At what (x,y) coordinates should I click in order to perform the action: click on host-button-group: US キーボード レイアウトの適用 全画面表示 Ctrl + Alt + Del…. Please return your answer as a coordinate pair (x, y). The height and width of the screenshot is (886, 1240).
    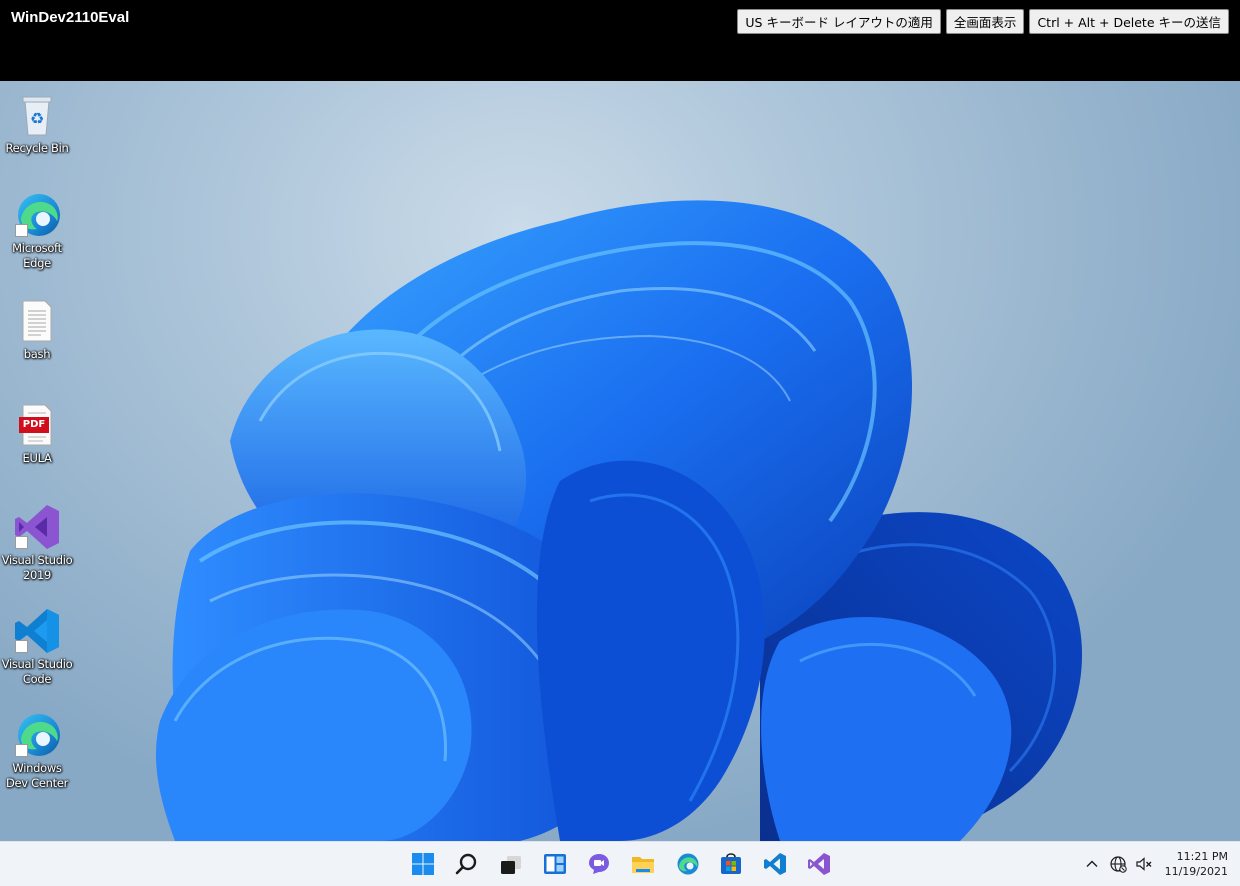
    Looking at the image, I should click on (983, 21).